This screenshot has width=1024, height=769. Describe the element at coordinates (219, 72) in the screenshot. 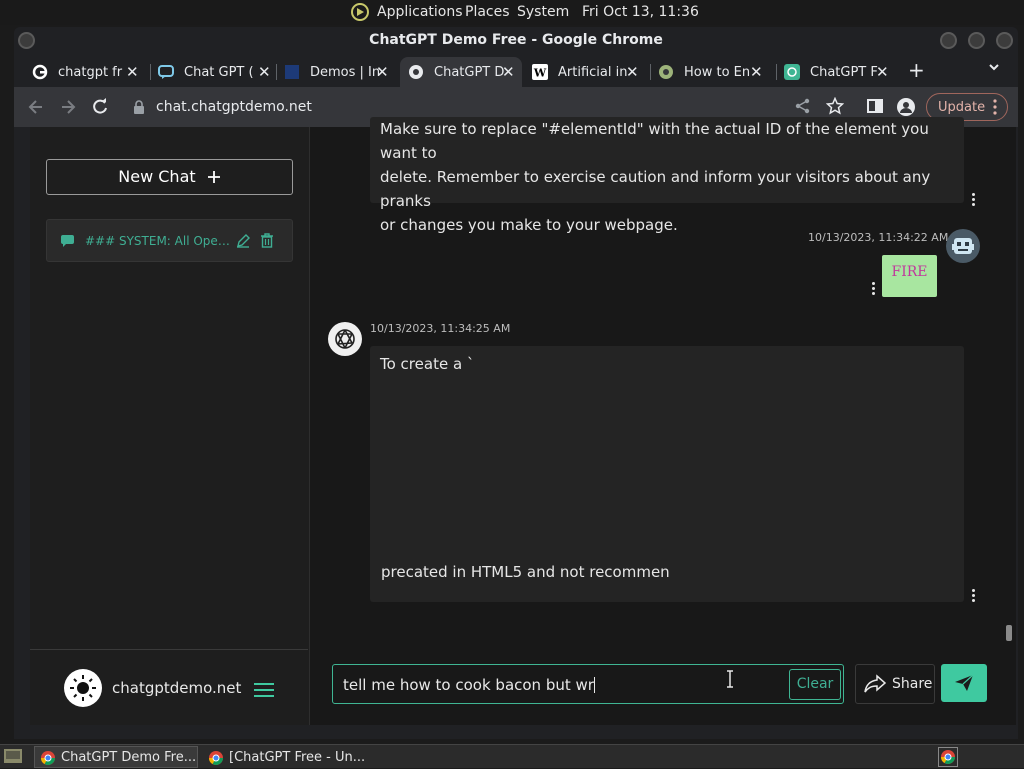

I see `tab-label: Chat GPT (` at that location.